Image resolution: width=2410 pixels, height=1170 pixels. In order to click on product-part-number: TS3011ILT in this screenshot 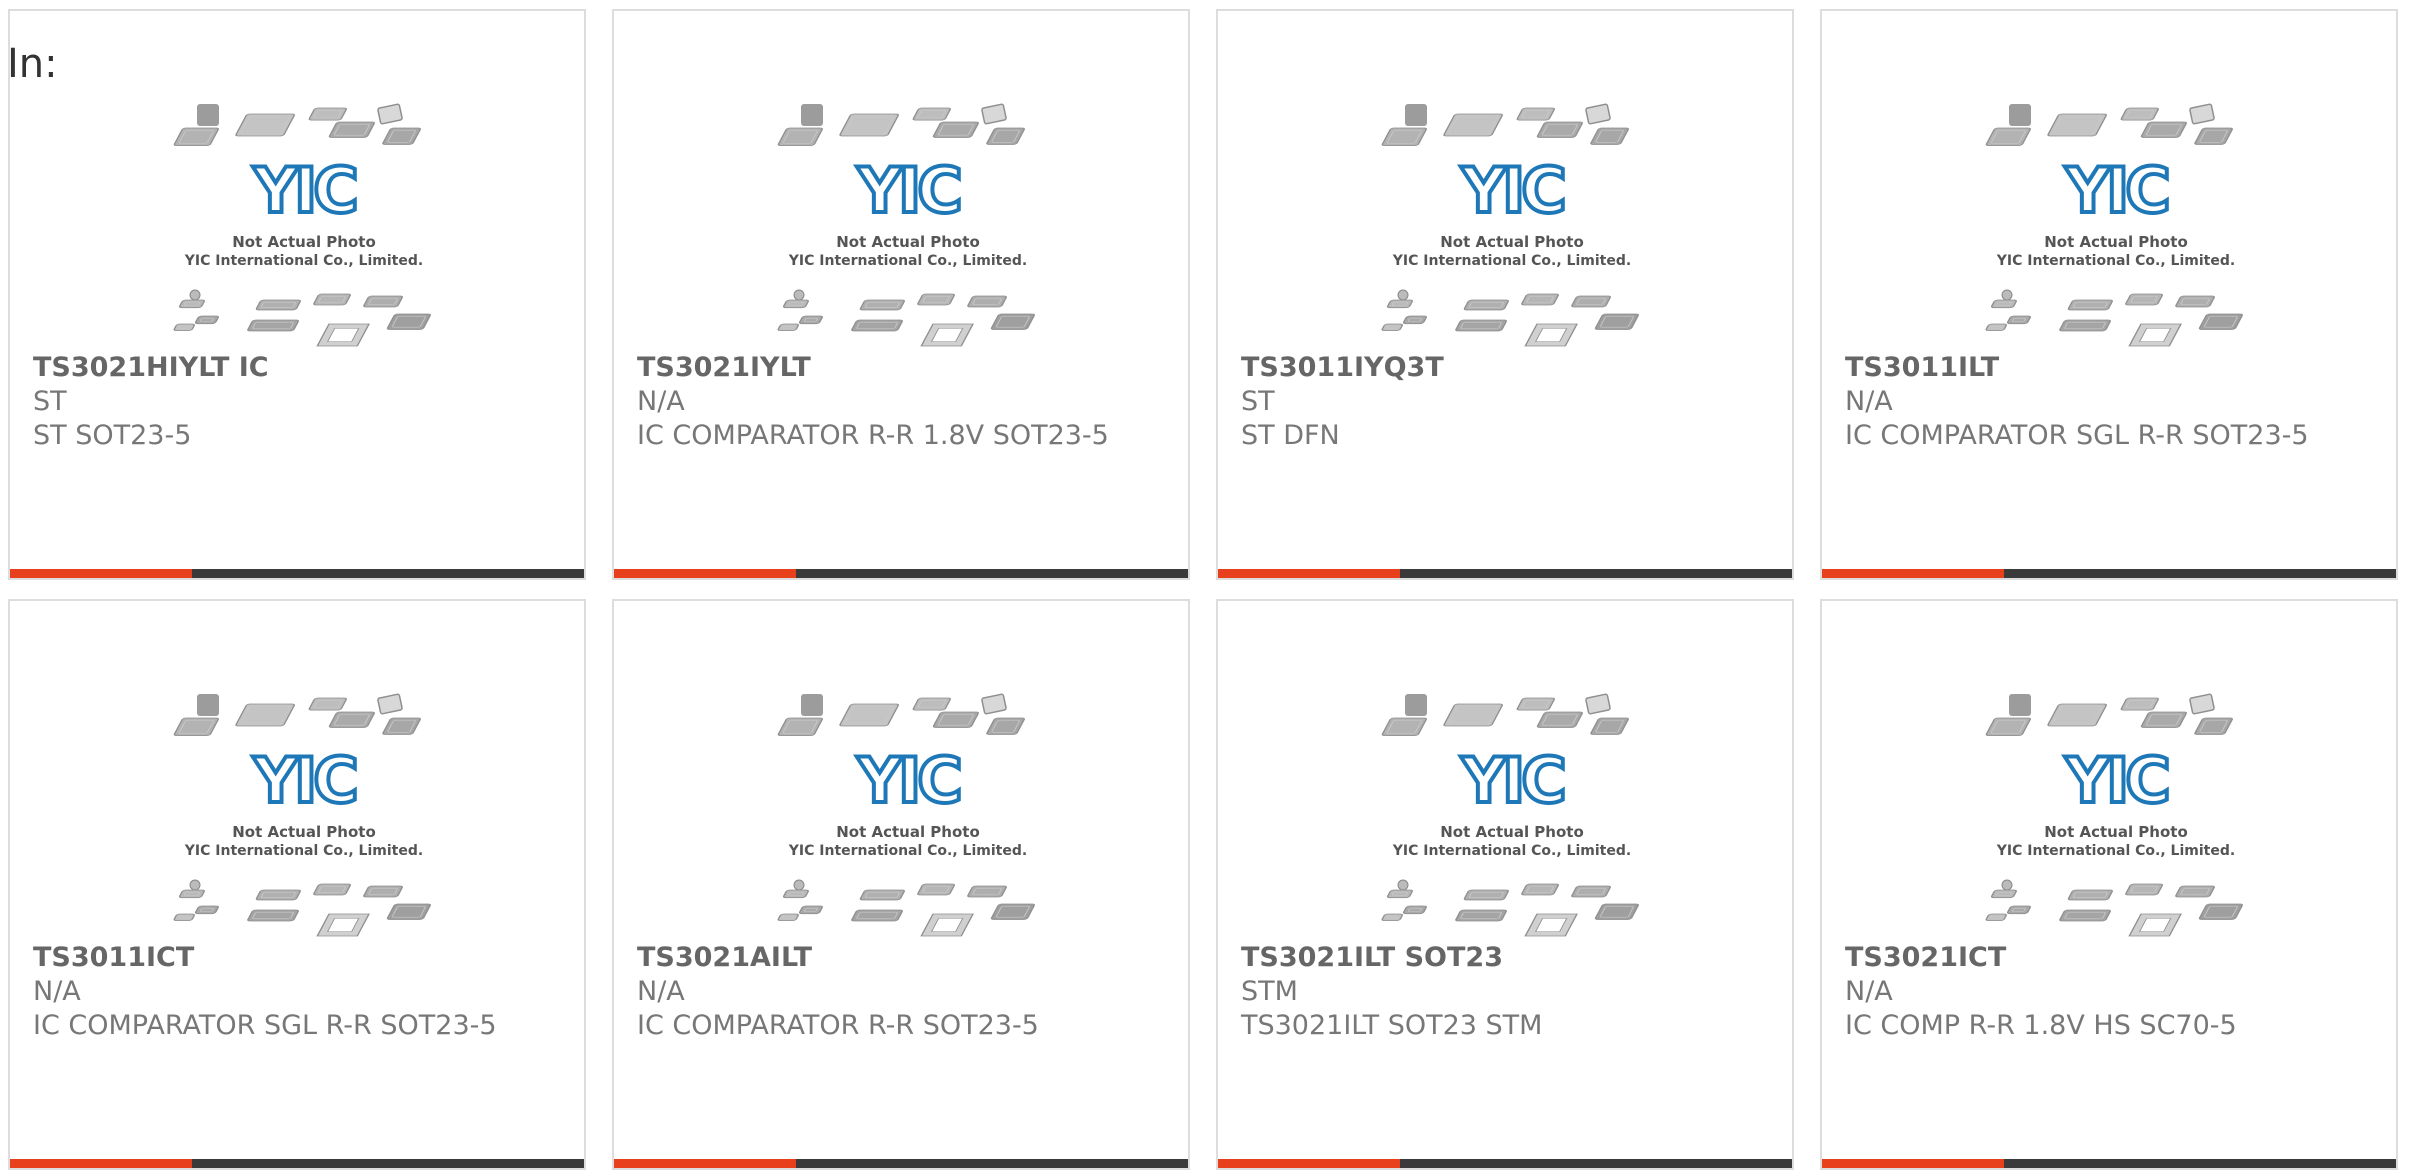, I will do `click(1922, 367)`.